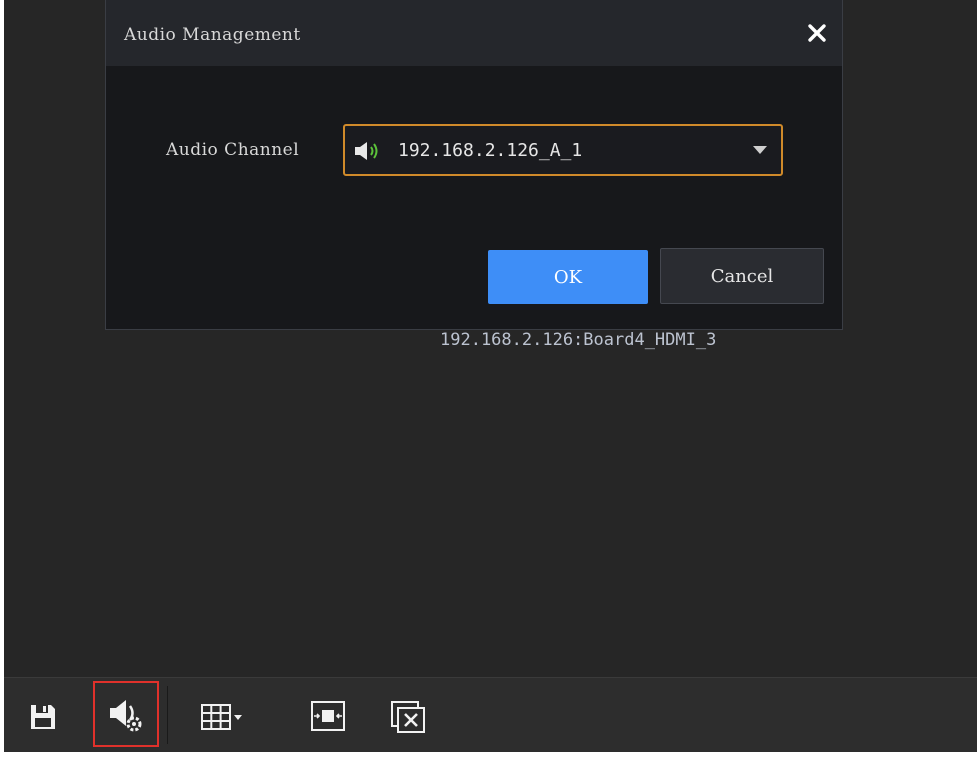 The height and width of the screenshot is (758, 977). Describe the element at coordinates (817, 33) in the screenshot. I see `close-icon` at that location.